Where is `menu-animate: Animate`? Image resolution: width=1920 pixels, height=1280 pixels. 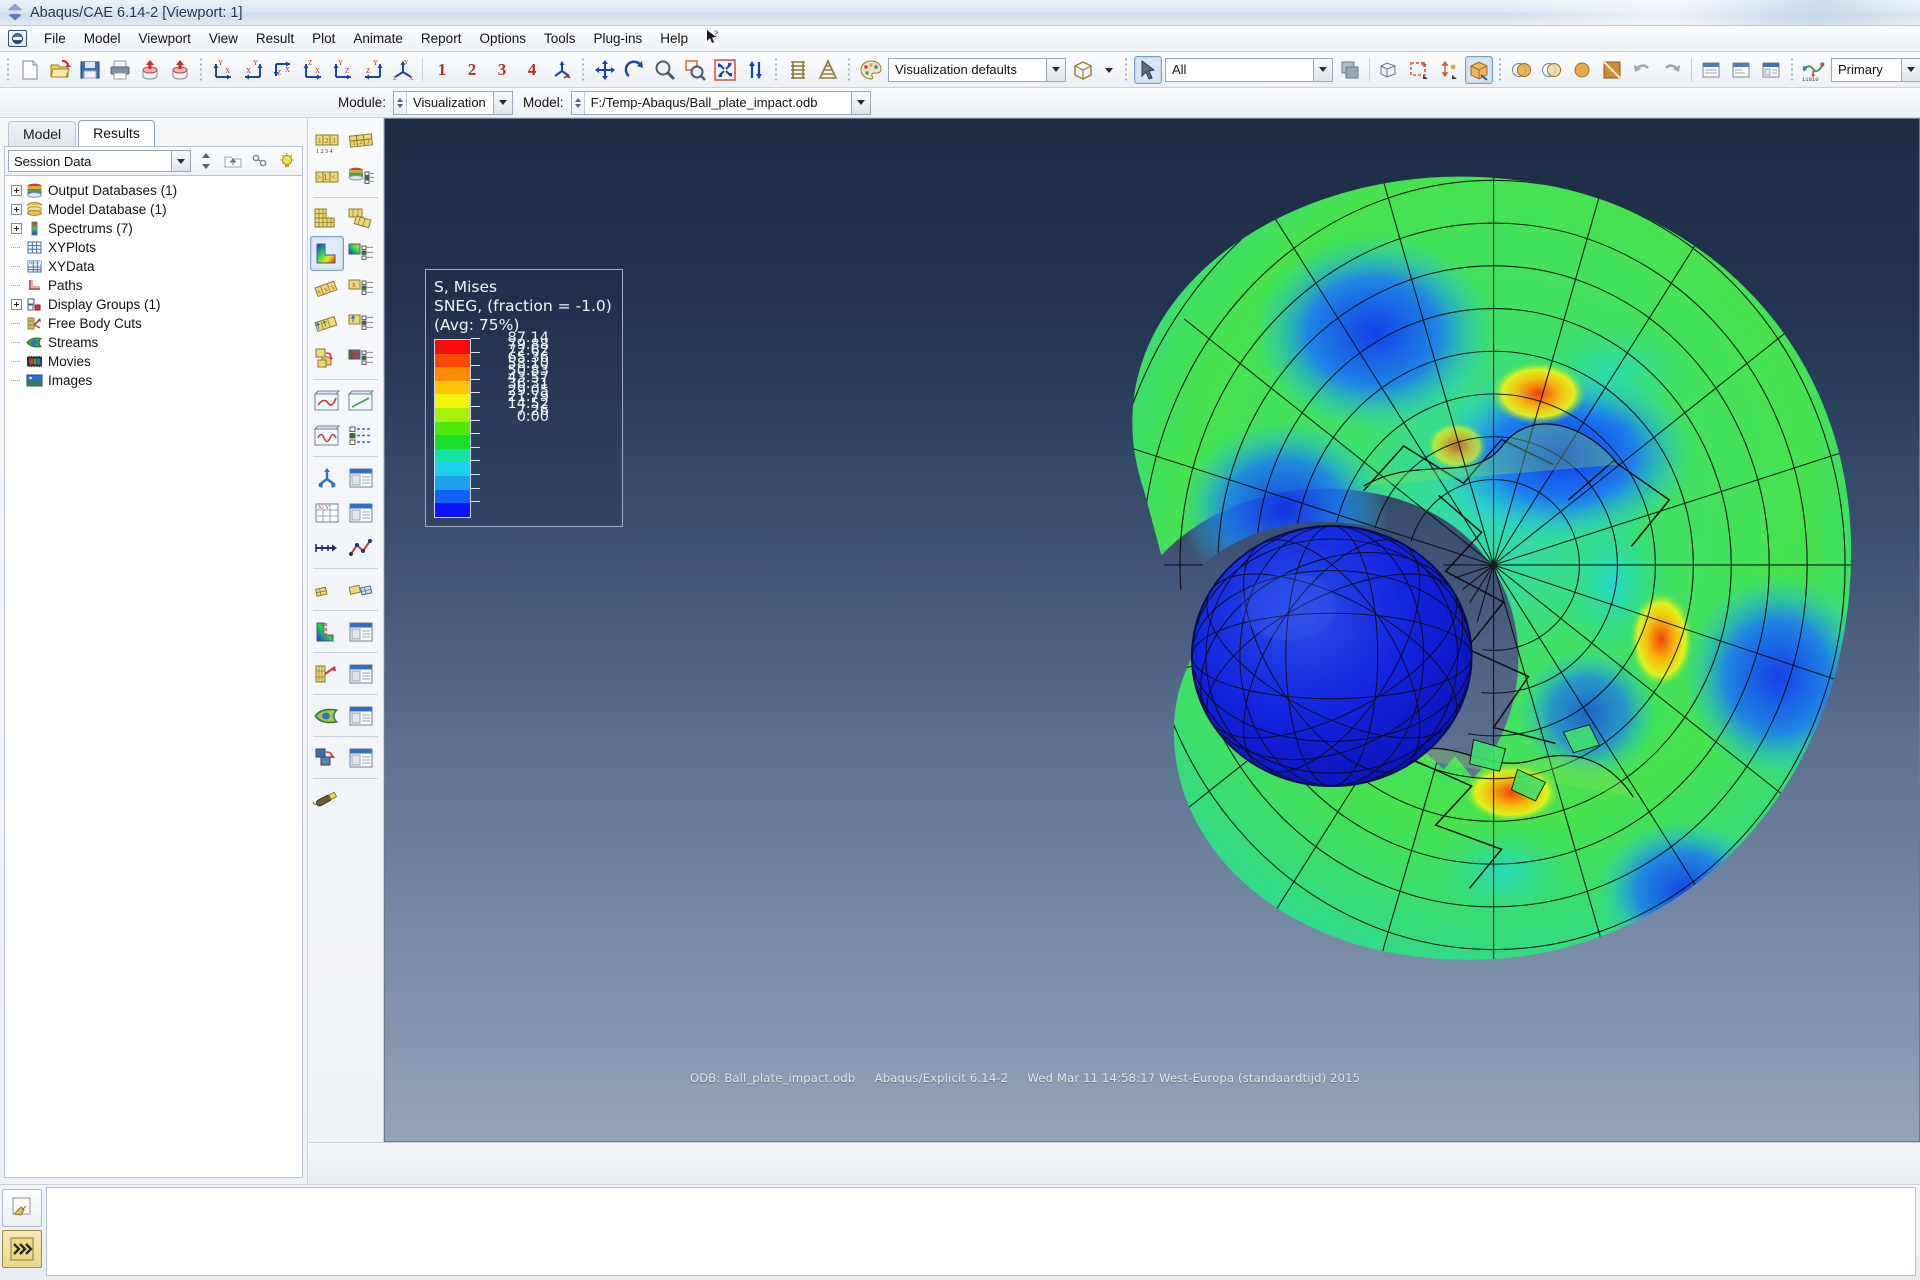 menu-animate: Animate is located at coordinates (378, 38).